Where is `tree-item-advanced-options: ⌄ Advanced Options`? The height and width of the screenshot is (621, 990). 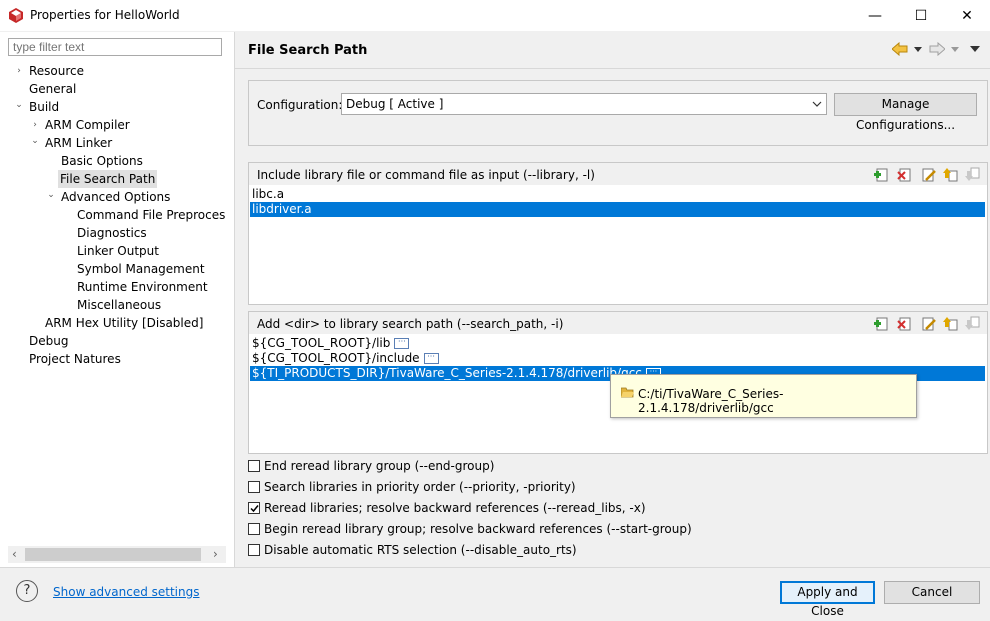
tree-item-advanced-options: ⌄ Advanced Options is located at coordinates (108, 197).